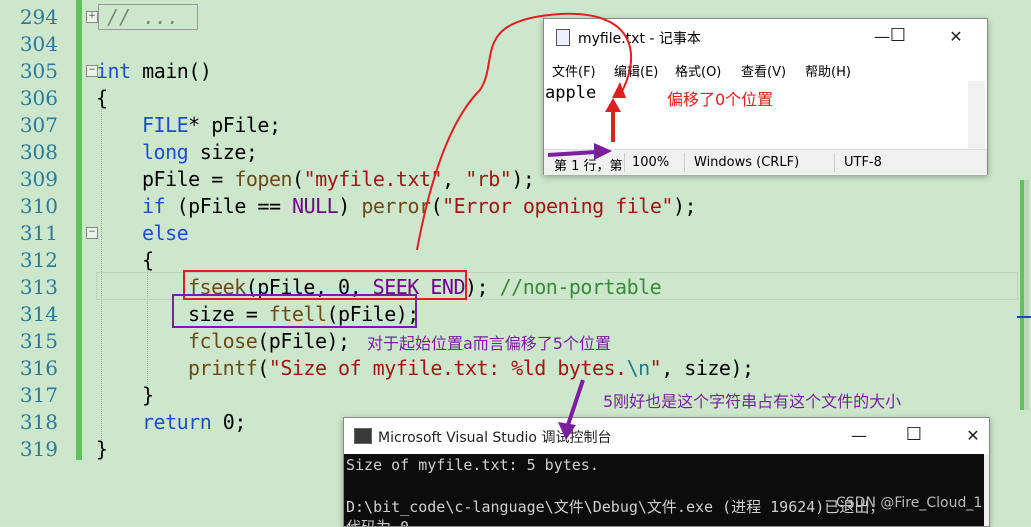 The height and width of the screenshot is (527, 1031). Describe the element at coordinates (294, 311) in the screenshot. I see `ftell-highlight-box` at that location.